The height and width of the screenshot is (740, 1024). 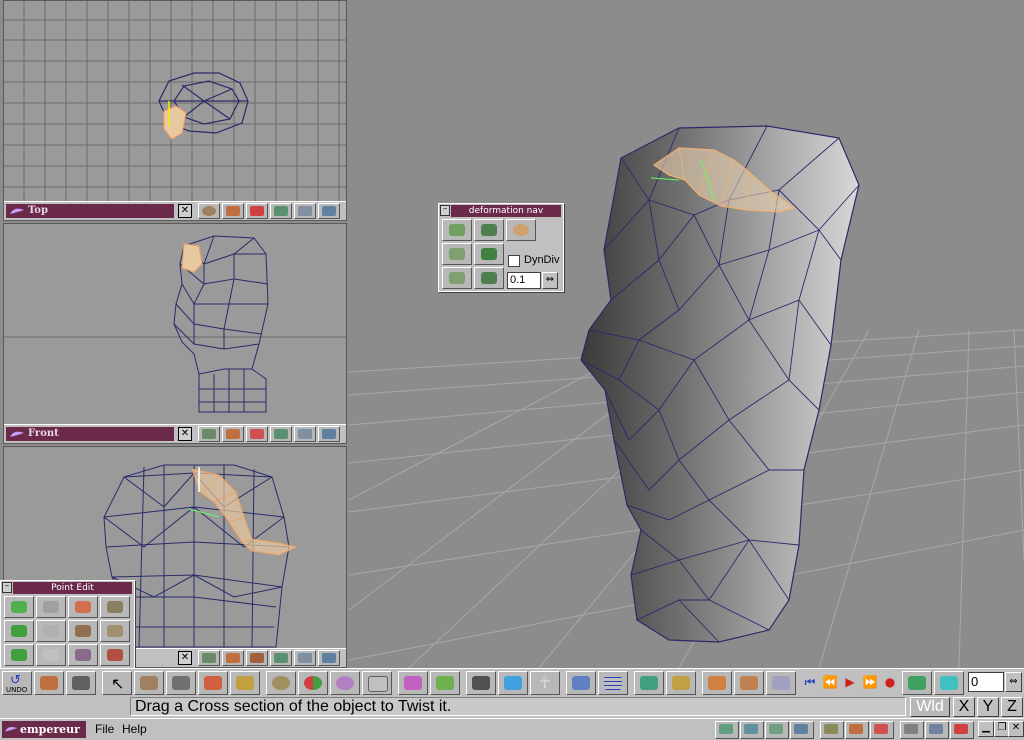 I want to click on deform-expand-button, so click(x=457, y=278).